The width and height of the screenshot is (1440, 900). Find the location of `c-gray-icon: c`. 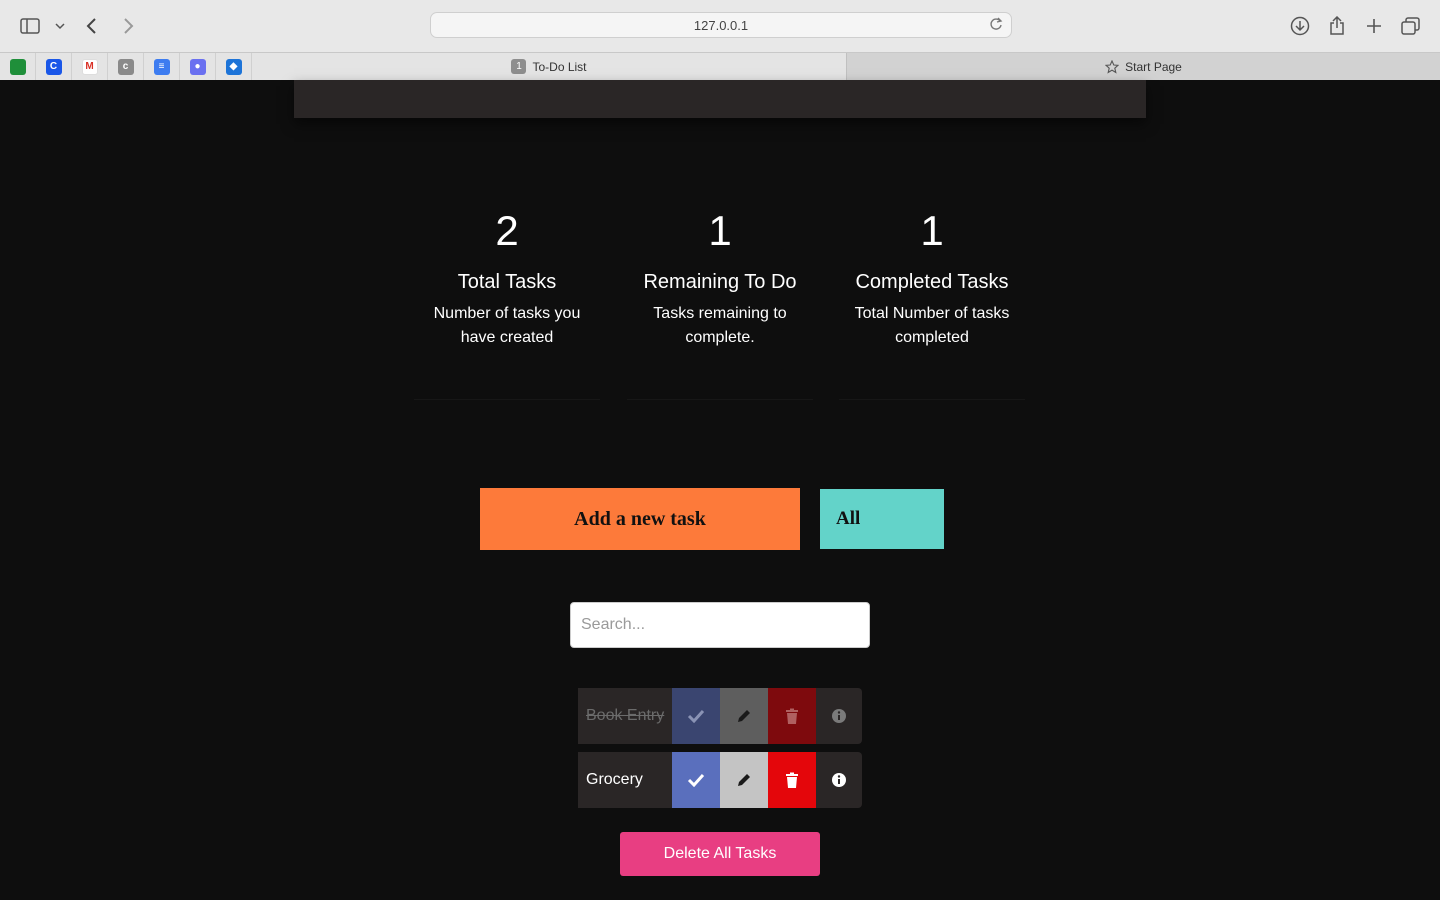

c-gray-icon: c is located at coordinates (125, 66).